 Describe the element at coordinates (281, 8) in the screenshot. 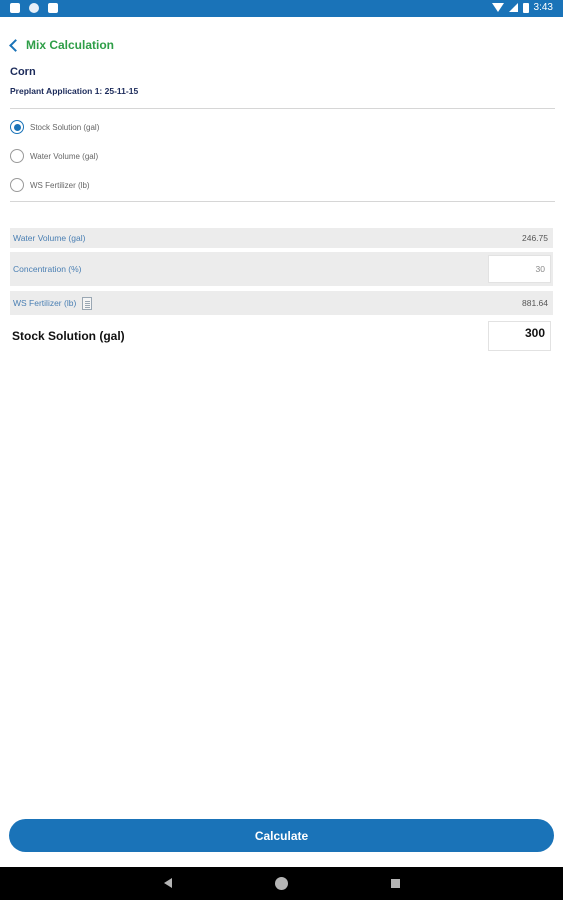

I see `status-bar: 3:43` at that location.